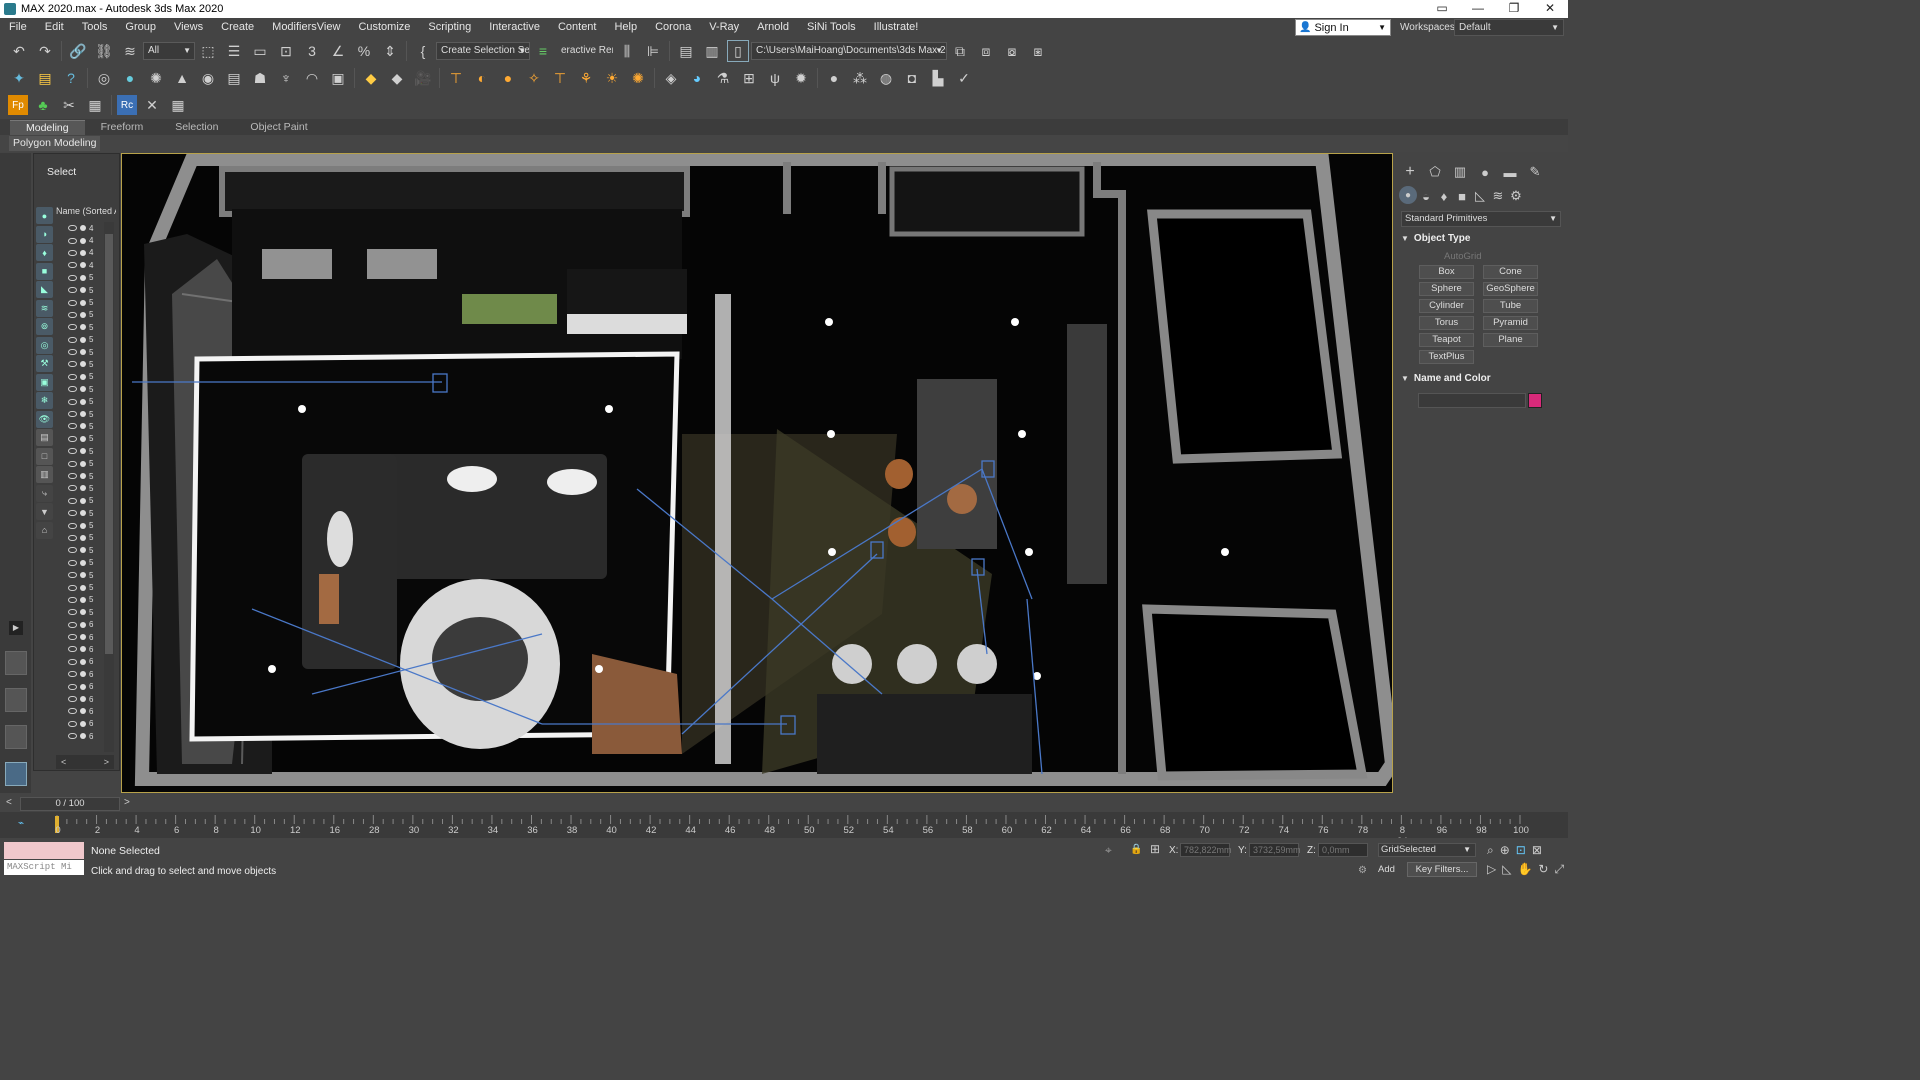  I want to click on arnold-fire-icon: ✹, so click(801, 78).